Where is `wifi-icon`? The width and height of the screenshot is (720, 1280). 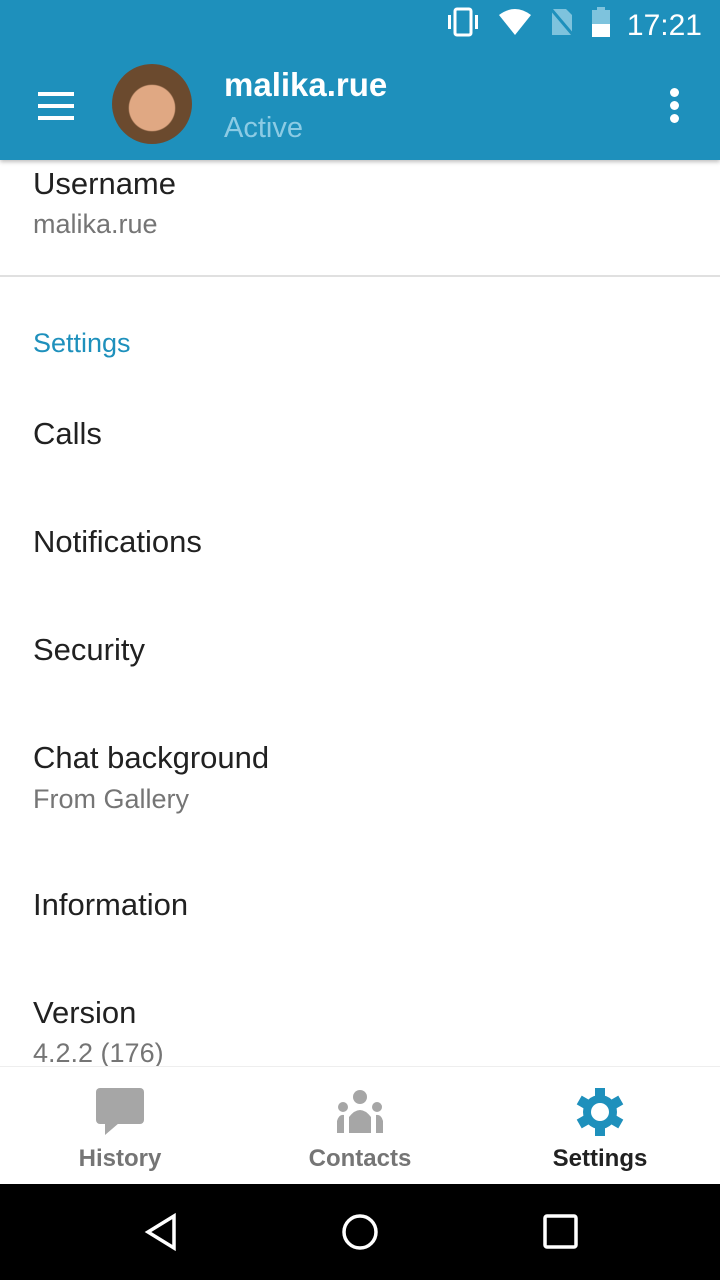 wifi-icon is located at coordinates (515, 26).